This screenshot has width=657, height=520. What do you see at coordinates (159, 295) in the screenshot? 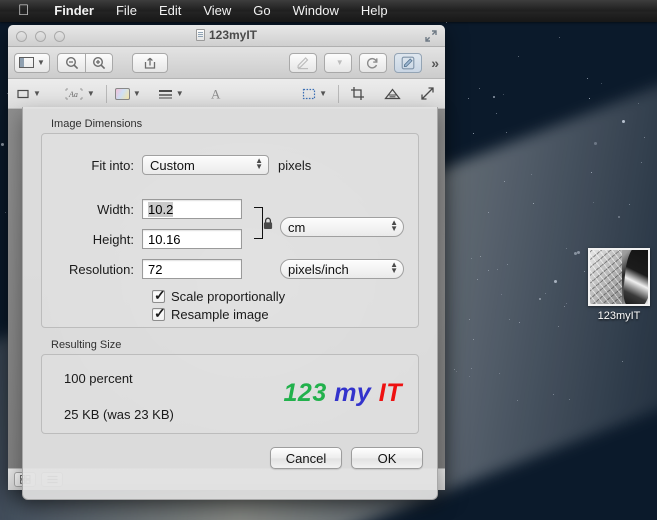
I see `scale-proportionally-checkbox` at bounding box center [159, 295].